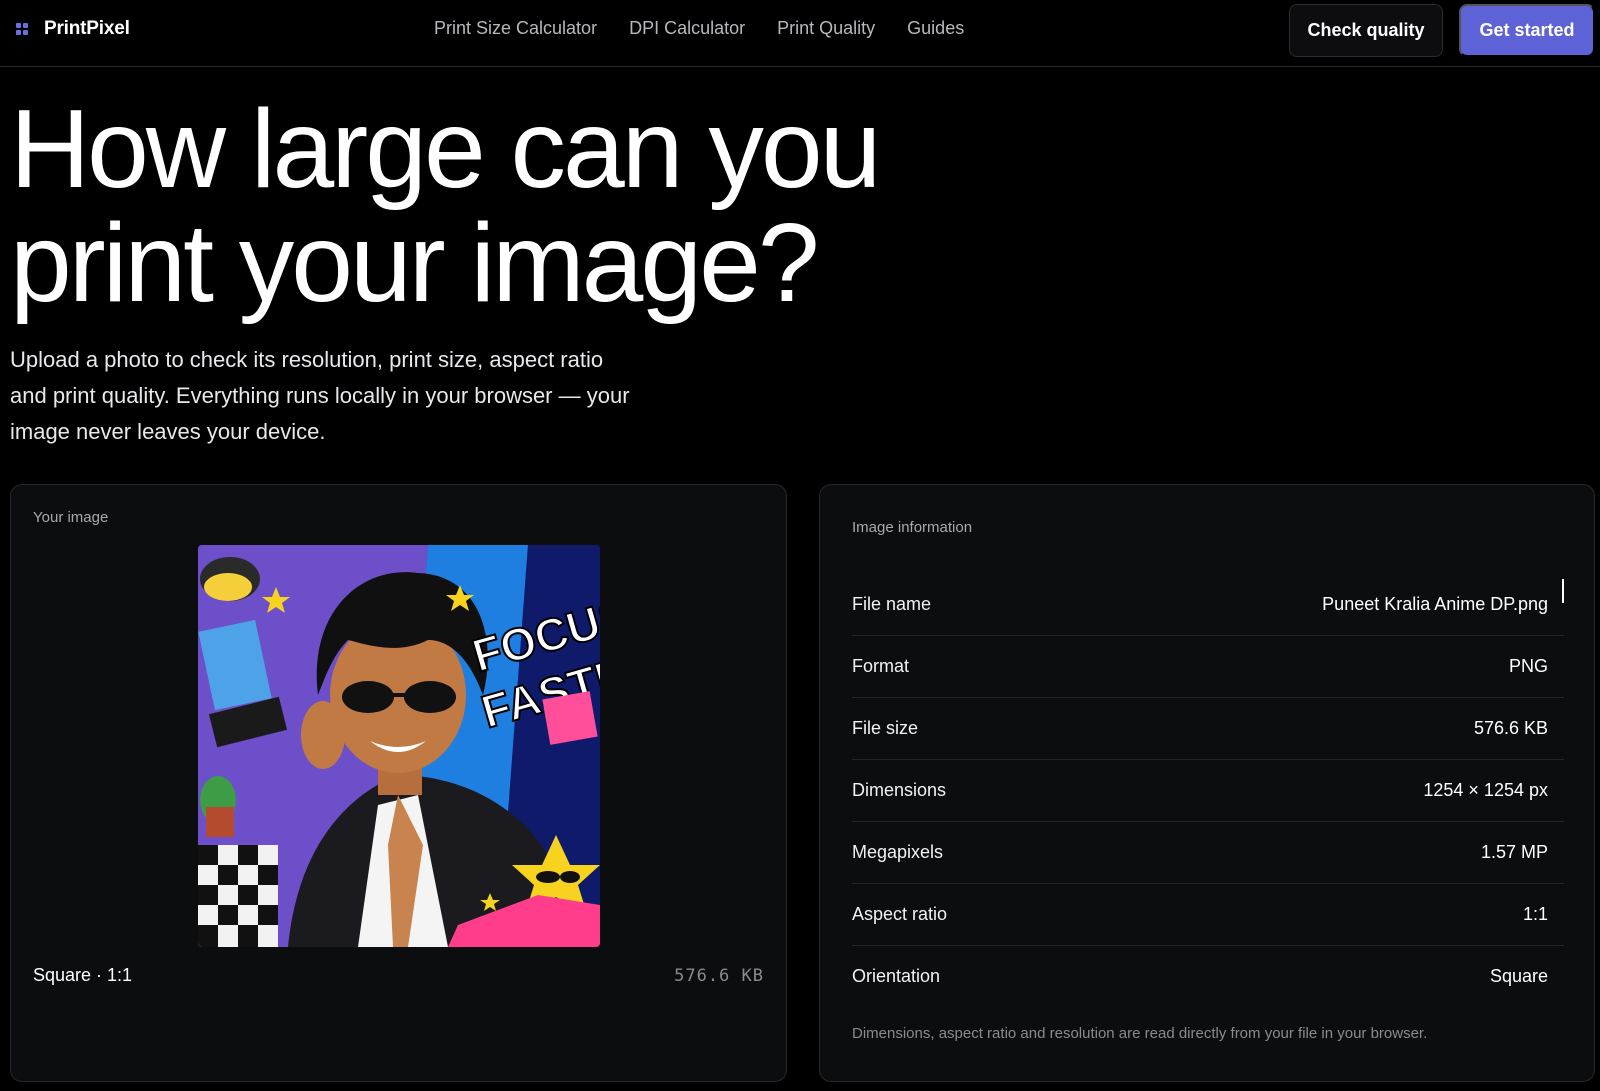 The image size is (1600, 1091). What do you see at coordinates (935, 28) in the screenshot?
I see `nav-guides: Guides` at bounding box center [935, 28].